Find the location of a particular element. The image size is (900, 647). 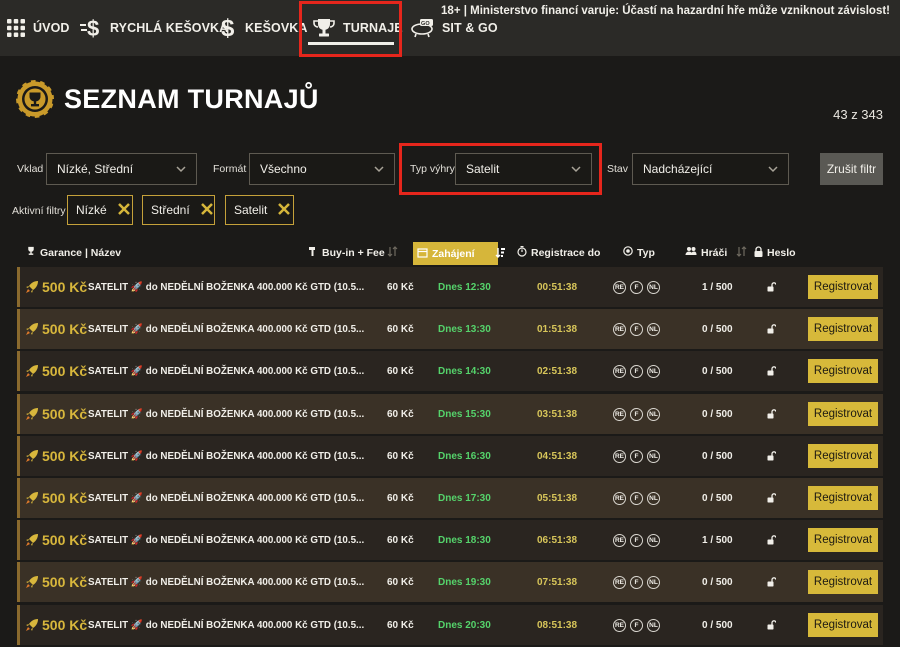

registration-countdown: 03:51:38 is located at coordinates (557, 414).